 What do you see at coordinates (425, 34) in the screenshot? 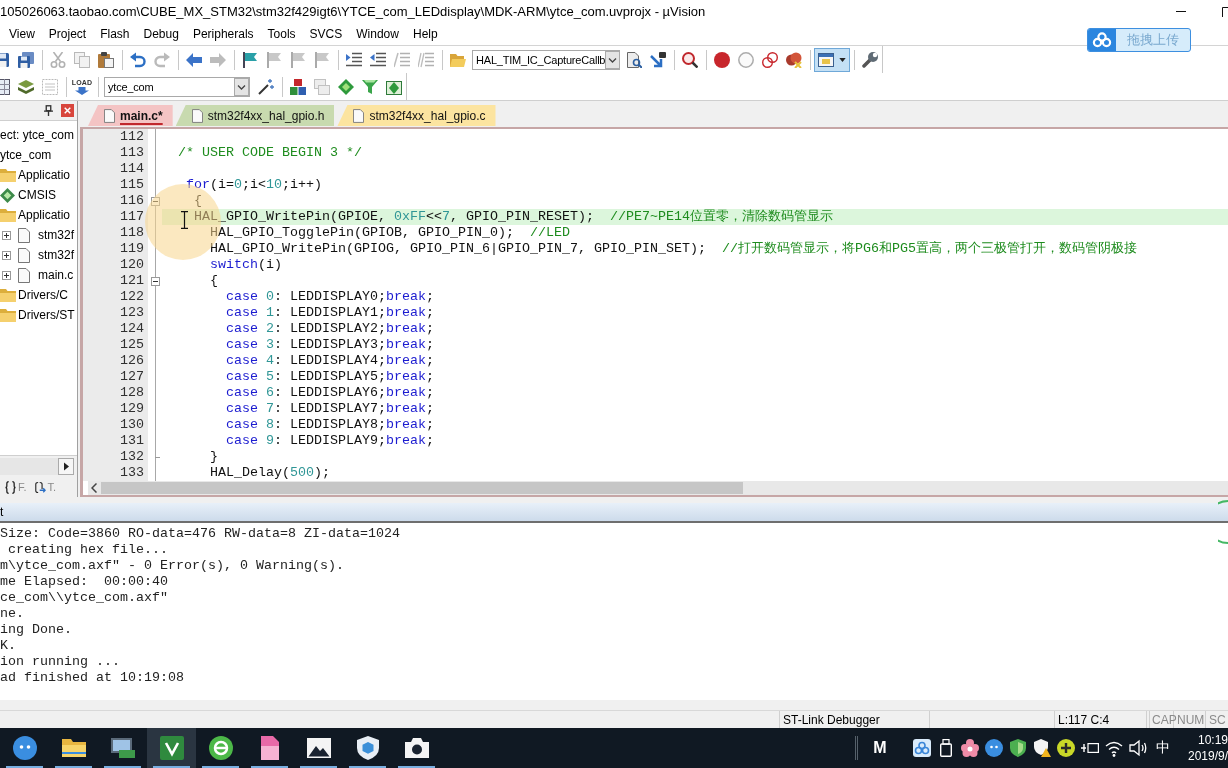
I see `menu-item: Help` at bounding box center [425, 34].